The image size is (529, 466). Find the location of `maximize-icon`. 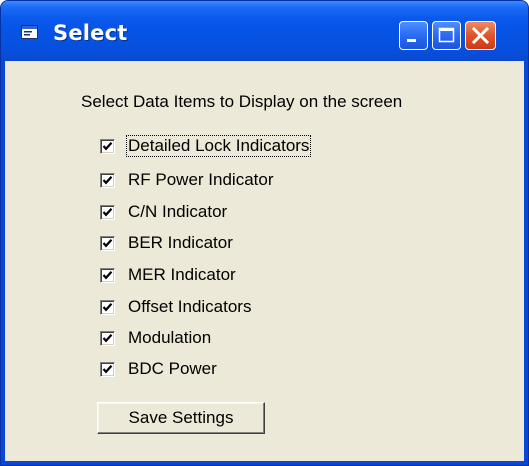

maximize-icon is located at coordinates (446, 35).